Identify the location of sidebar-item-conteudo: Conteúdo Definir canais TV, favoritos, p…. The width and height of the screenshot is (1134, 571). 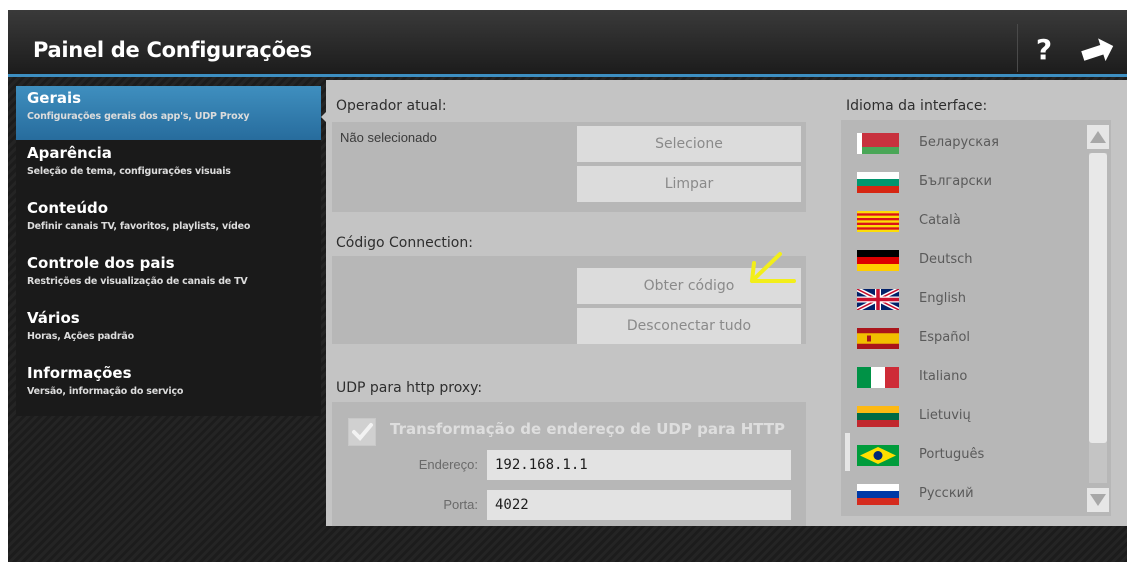
(168, 223).